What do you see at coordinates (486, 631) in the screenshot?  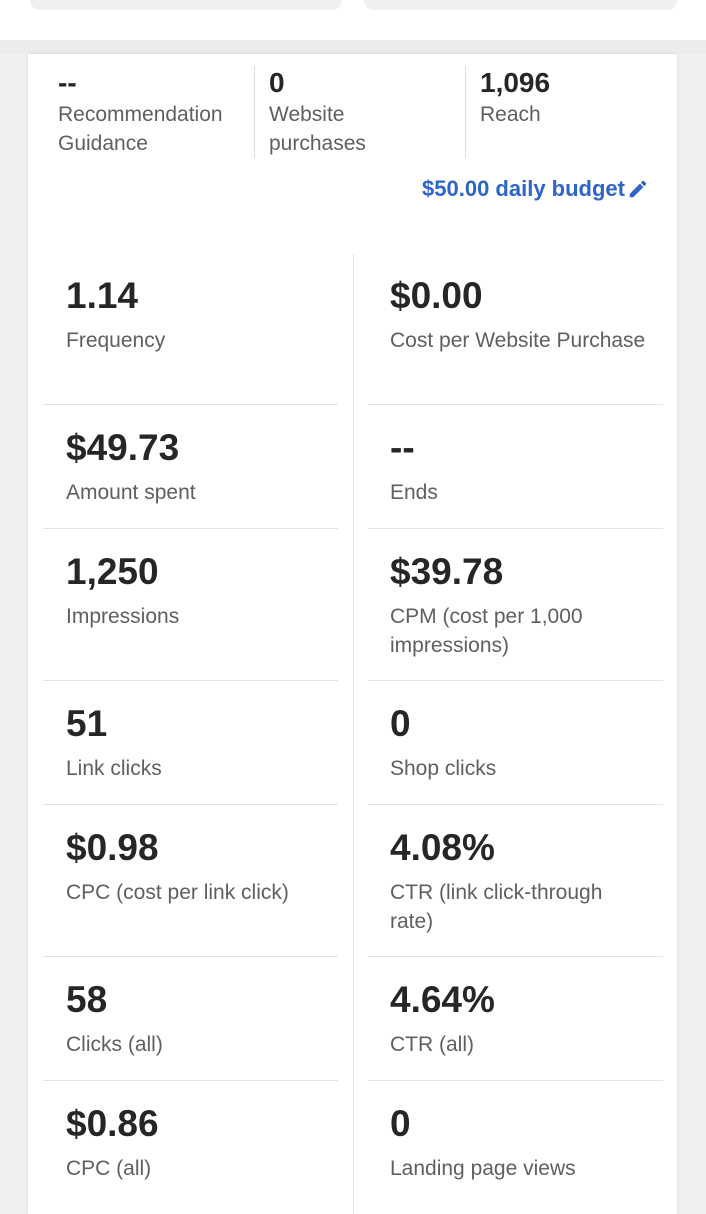 I see `metric-label: CPM (cost per 1,000 impressions)` at bounding box center [486, 631].